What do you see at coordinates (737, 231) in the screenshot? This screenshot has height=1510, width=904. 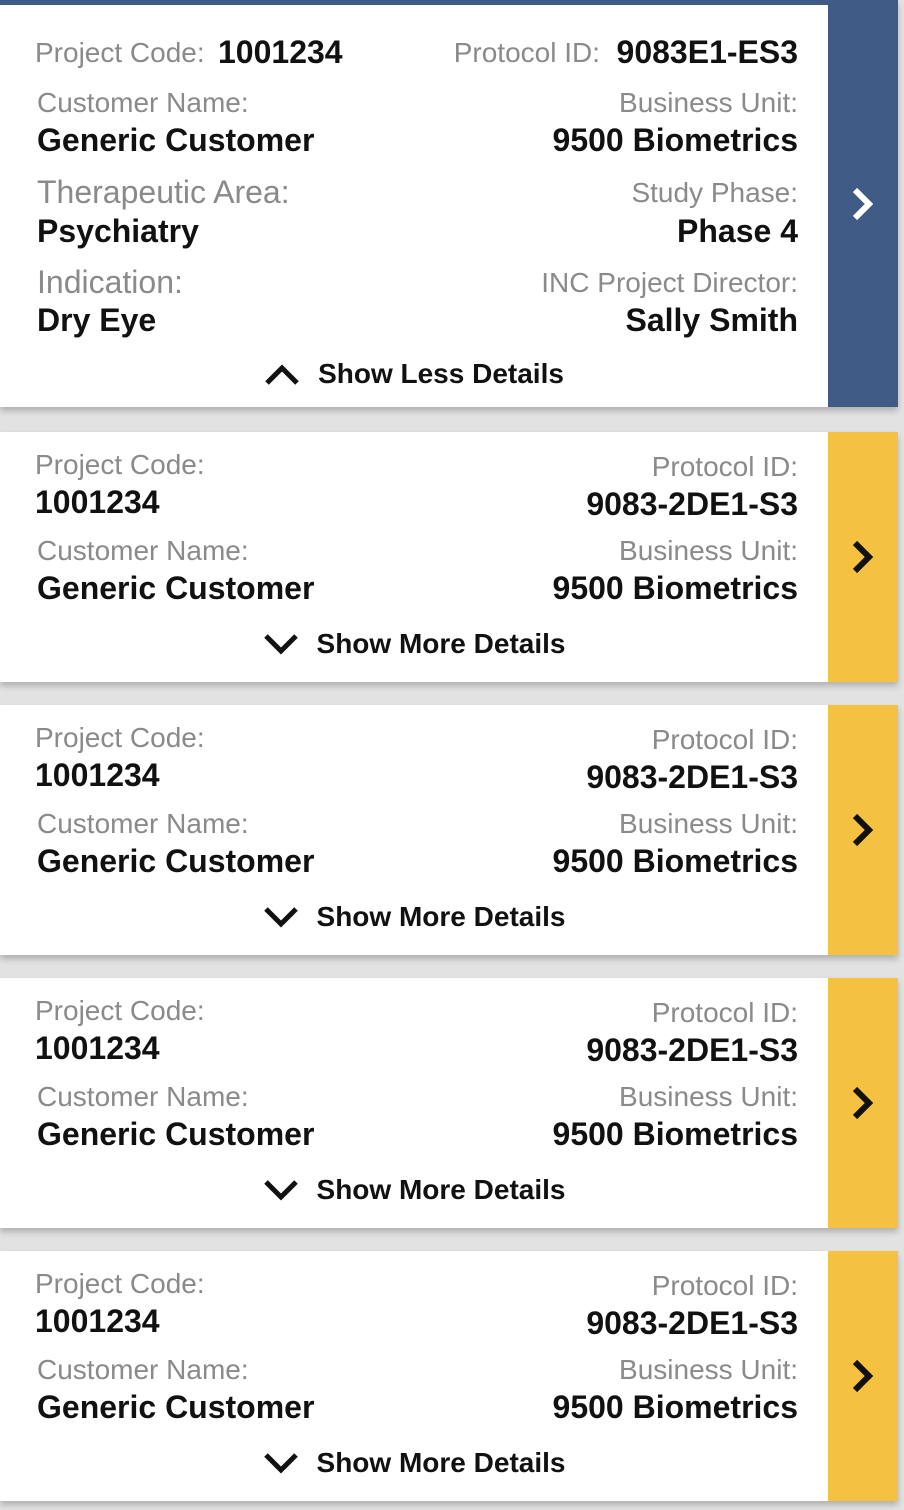 I see `study-phase-value: Phase 4` at bounding box center [737, 231].